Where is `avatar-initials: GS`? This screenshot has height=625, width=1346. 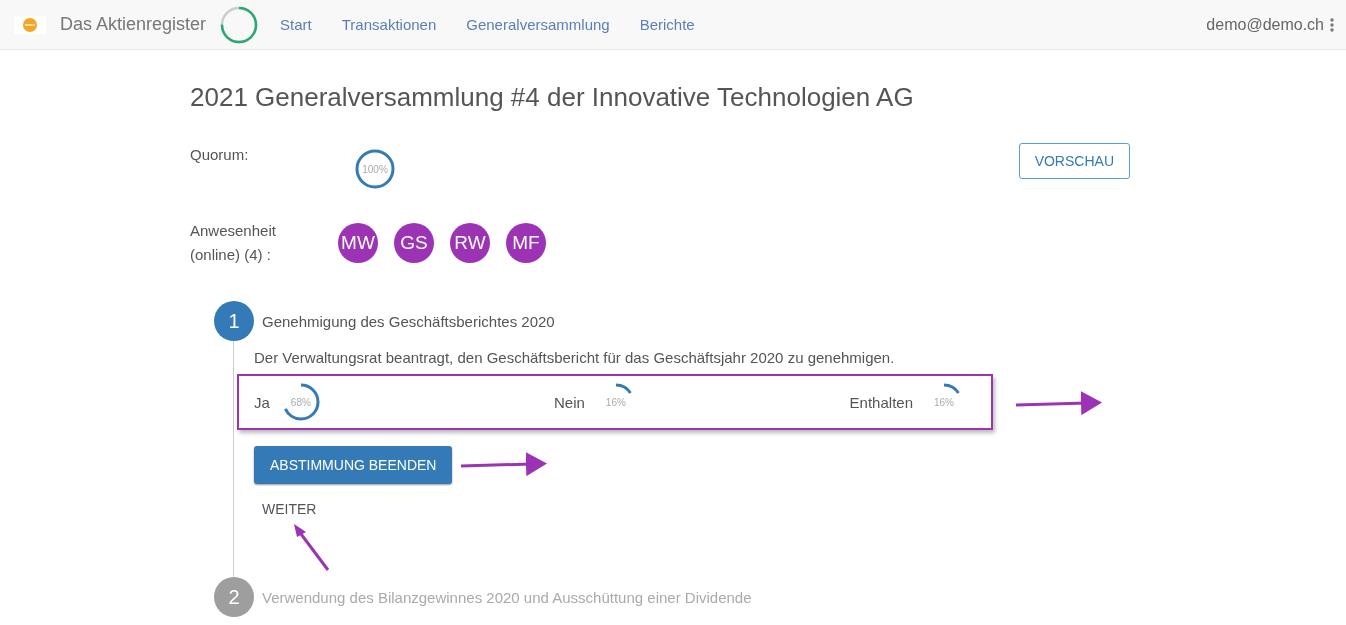
avatar-initials: GS is located at coordinates (414, 243).